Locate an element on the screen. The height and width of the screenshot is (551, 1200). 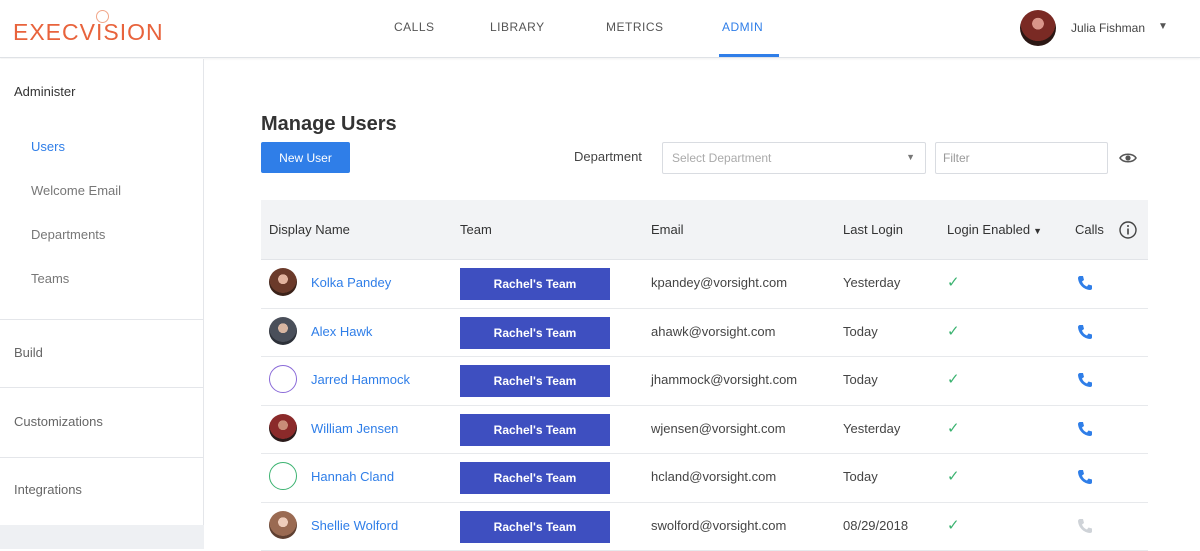
logo-mark-icon is located at coordinates (102, 16).